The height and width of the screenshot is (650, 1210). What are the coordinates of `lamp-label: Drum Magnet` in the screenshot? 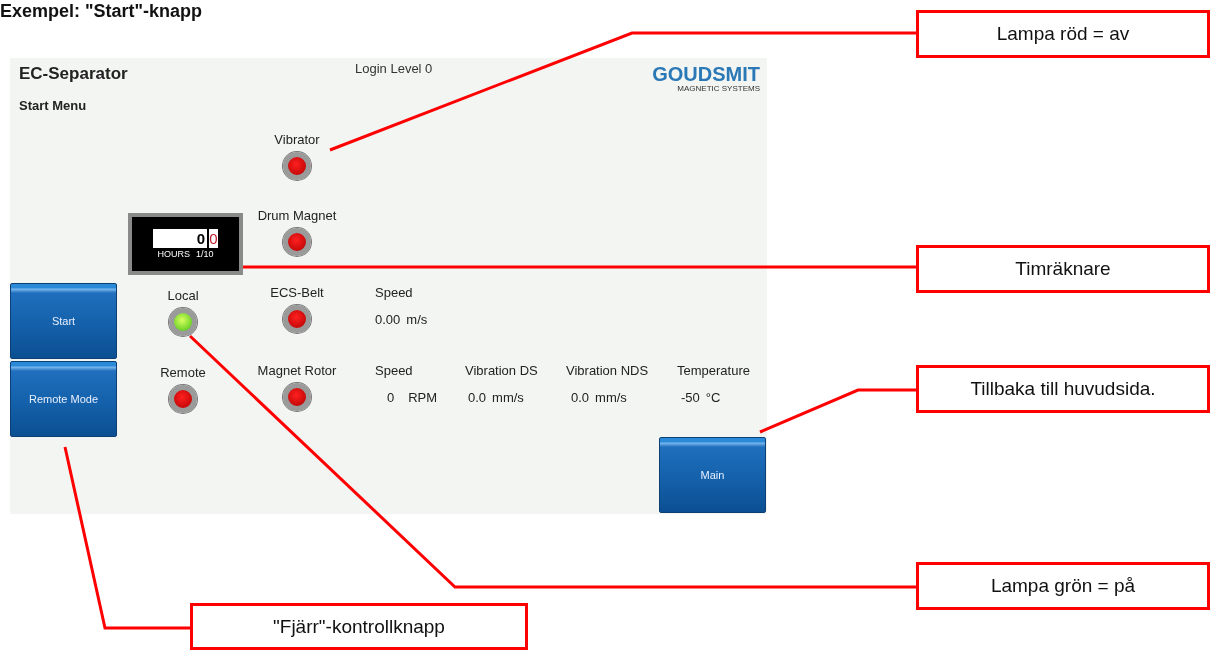 It's located at (297, 215).